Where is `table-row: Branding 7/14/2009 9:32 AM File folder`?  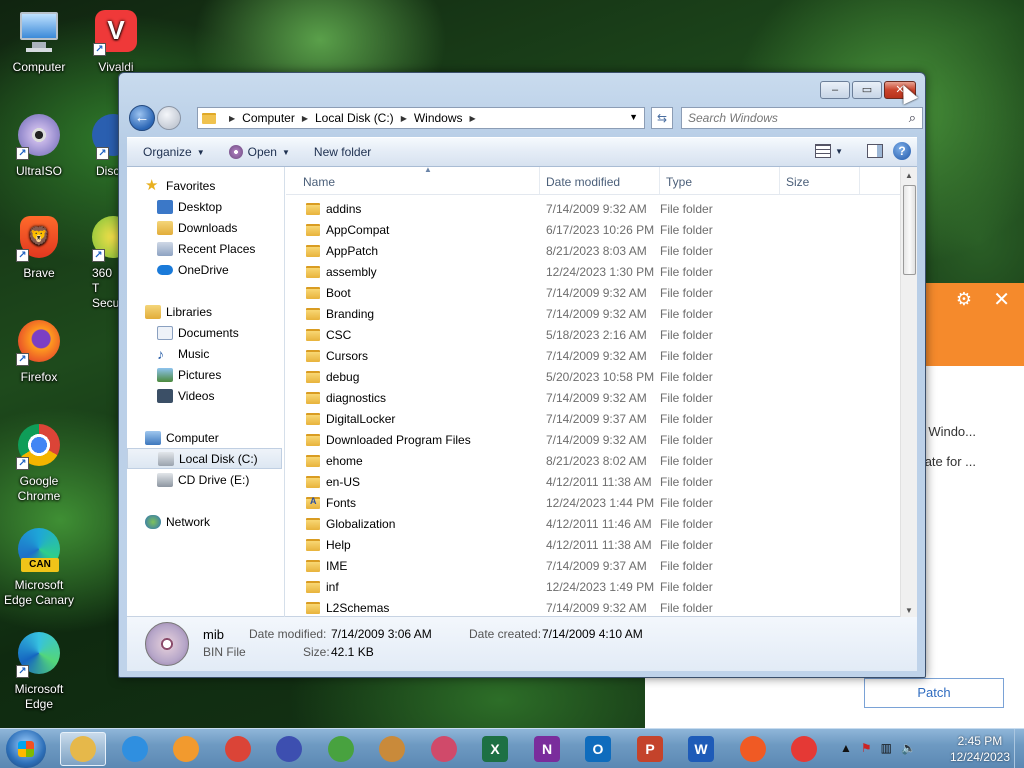
table-row: Branding 7/14/2009 9:32 AM File folder is located at coordinates (593, 313).